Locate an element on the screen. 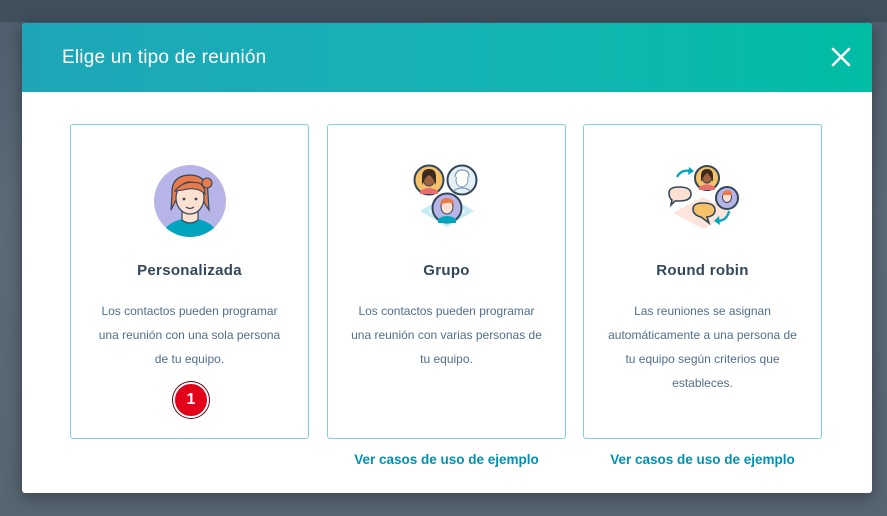 This screenshot has width=887, height=516. round-robin-icon is located at coordinates (703, 201).